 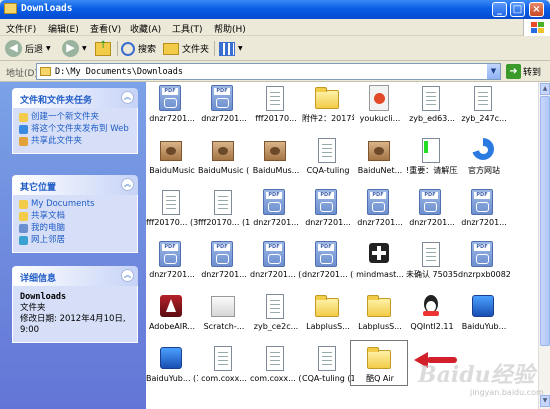 What do you see at coordinates (545, 221) in the screenshot?
I see `scrollbar-thumb` at bounding box center [545, 221].